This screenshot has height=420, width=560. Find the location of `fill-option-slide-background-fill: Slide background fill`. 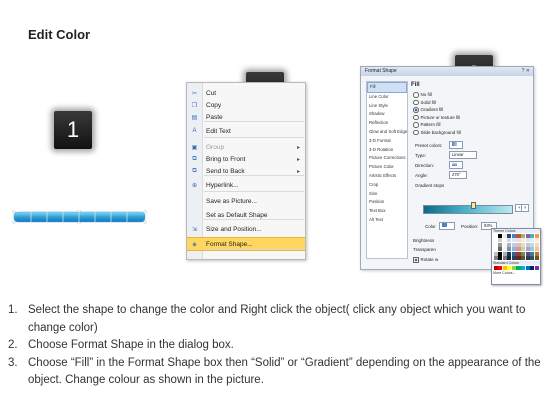

fill-option-slide-background-fill: Slide background fill is located at coordinates (437, 133).